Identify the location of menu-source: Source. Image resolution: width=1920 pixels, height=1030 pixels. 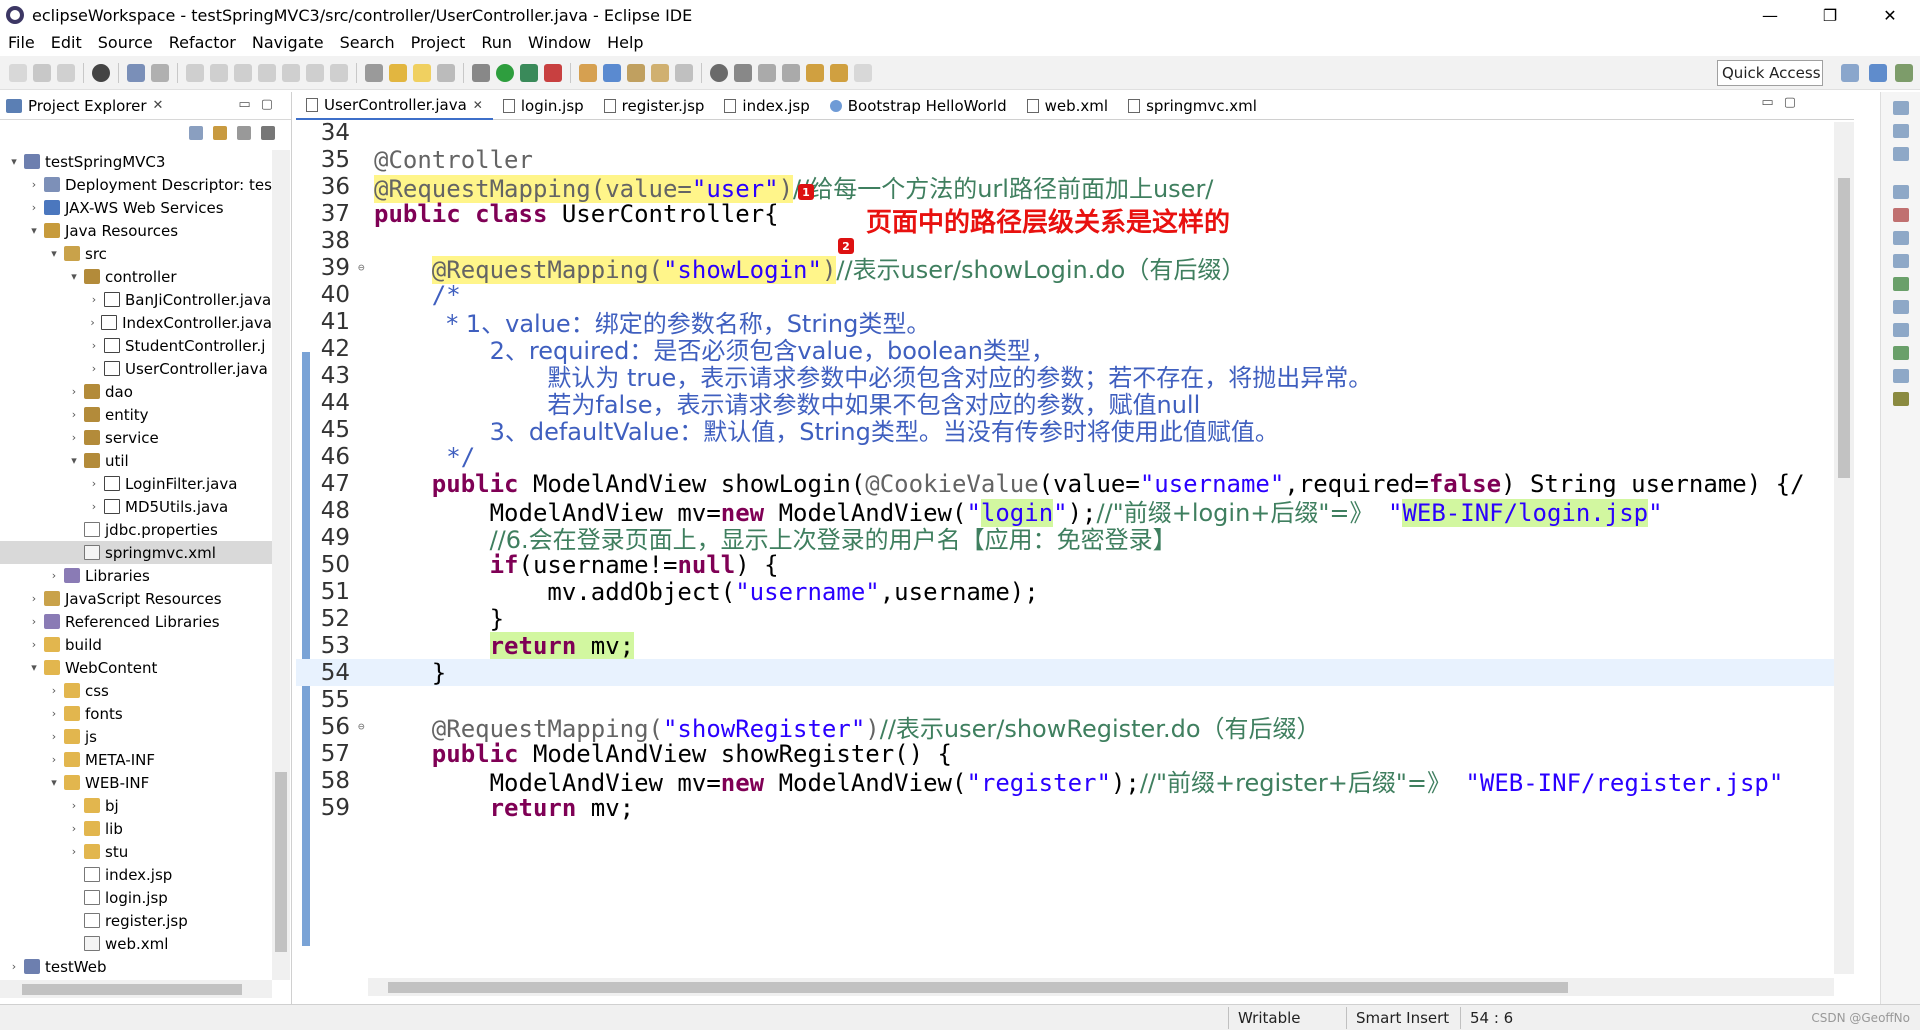
(125, 42).